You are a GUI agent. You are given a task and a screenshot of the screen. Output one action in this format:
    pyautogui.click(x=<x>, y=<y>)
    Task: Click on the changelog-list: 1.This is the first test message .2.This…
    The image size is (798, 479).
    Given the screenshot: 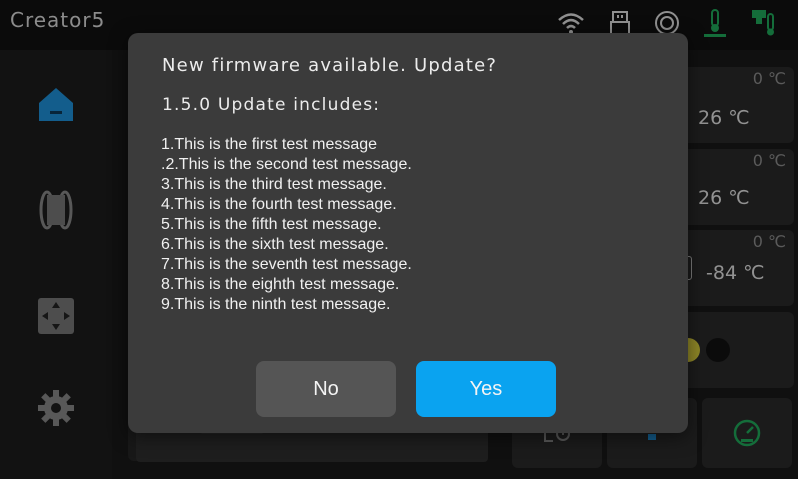 What is the action you would take?
    pyautogui.click(x=286, y=225)
    